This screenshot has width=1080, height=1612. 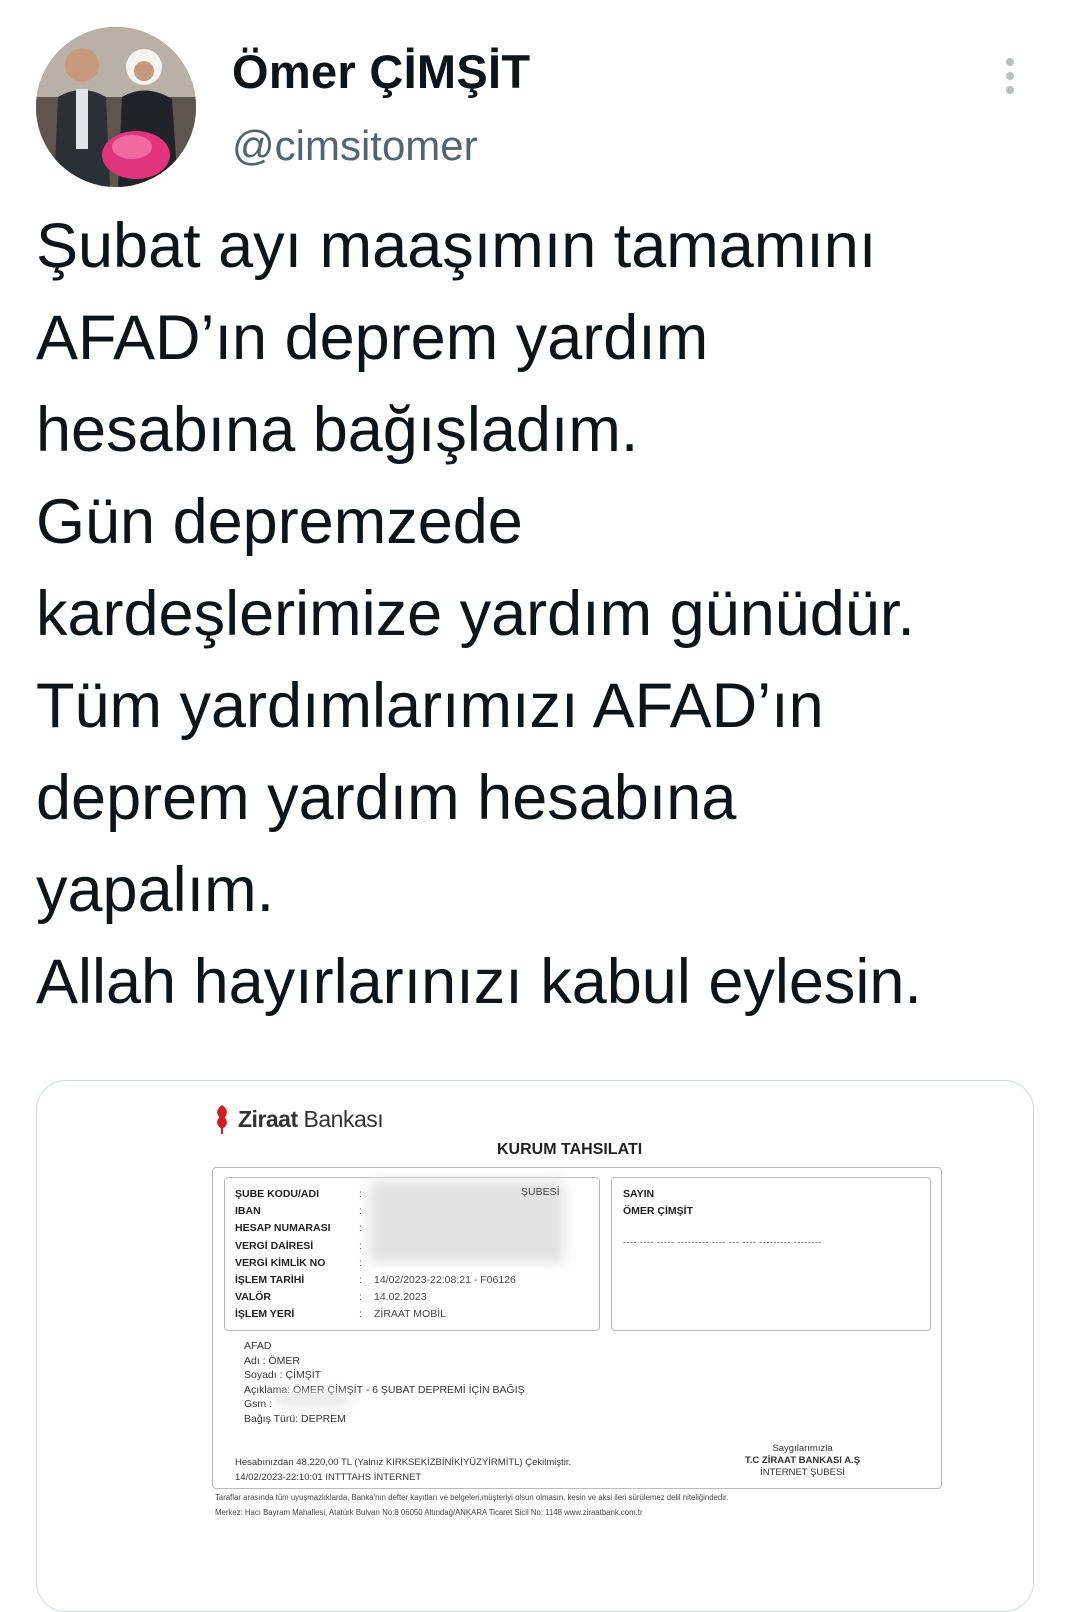 What do you see at coordinates (295, 1418) in the screenshot?
I see `detail-line: Bağış Türü: DEPREM` at bounding box center [295, 1418].